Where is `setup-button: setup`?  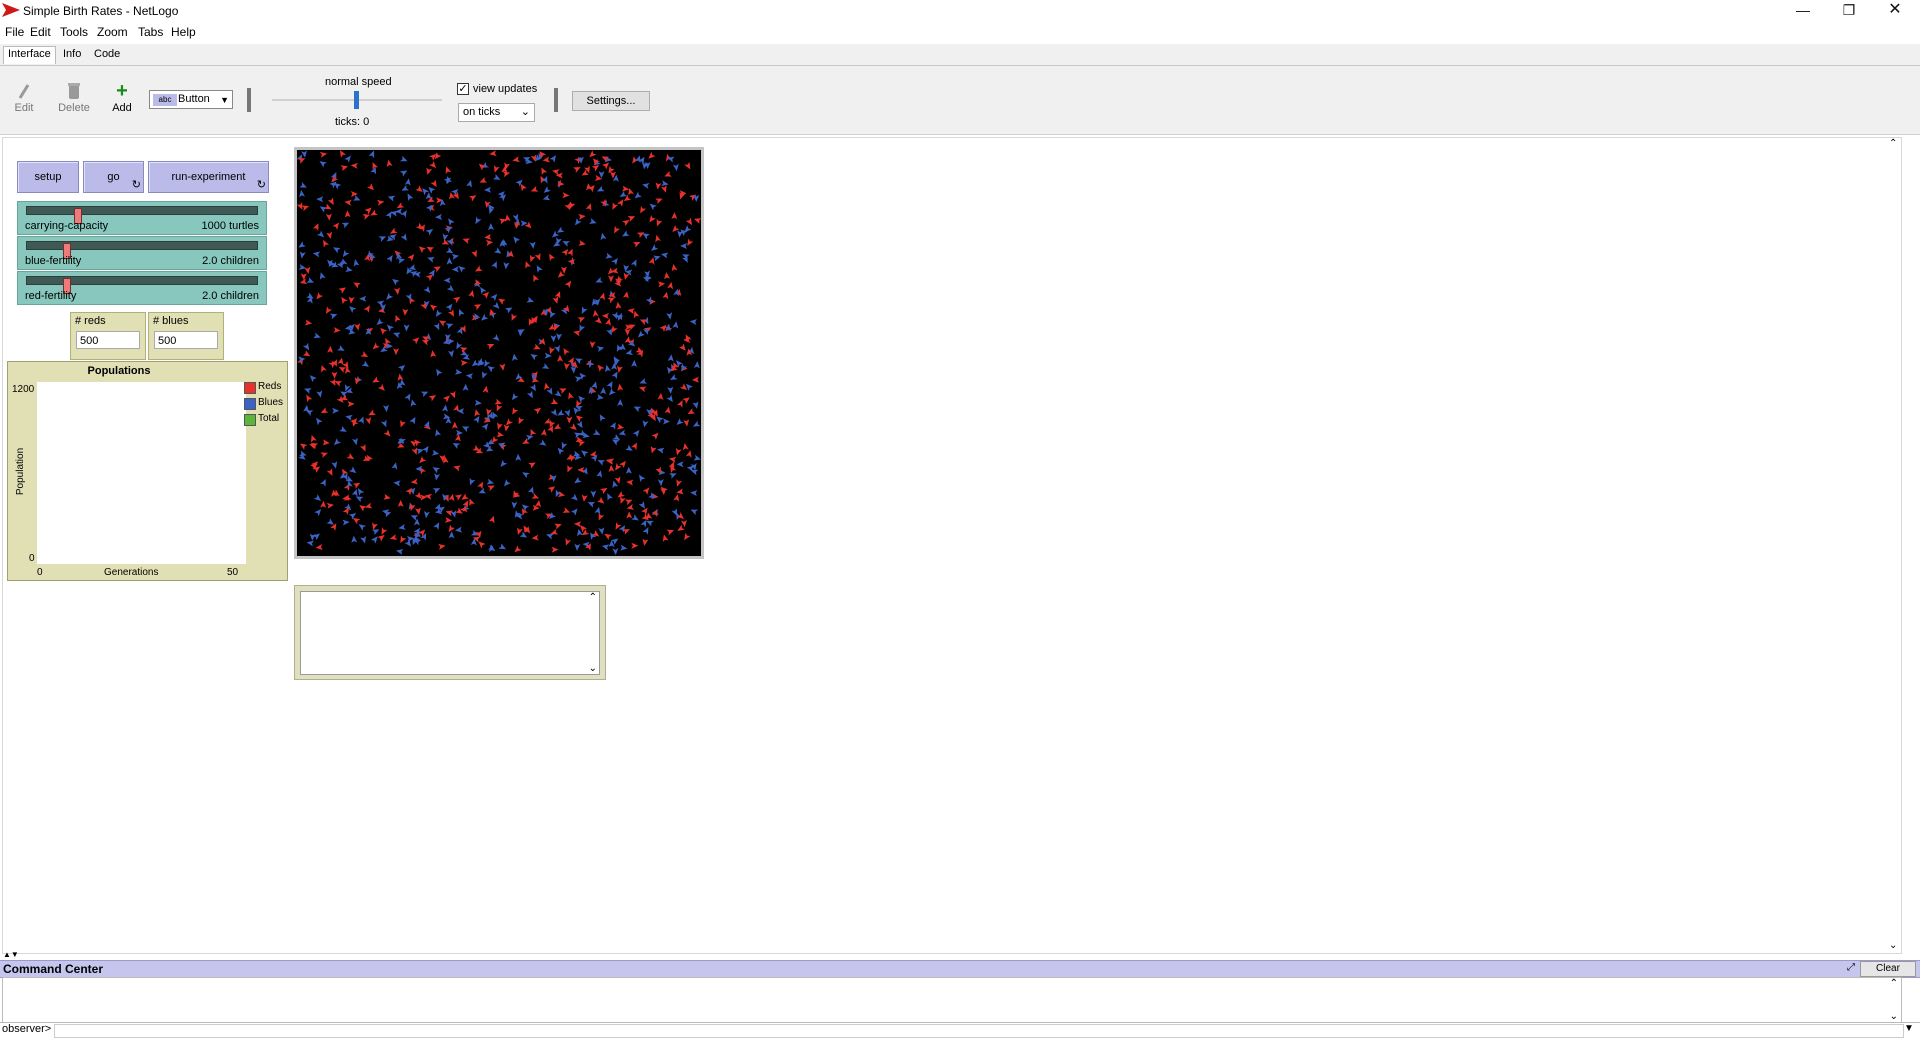
setup-button: setup is located at coordinates (48, 177).